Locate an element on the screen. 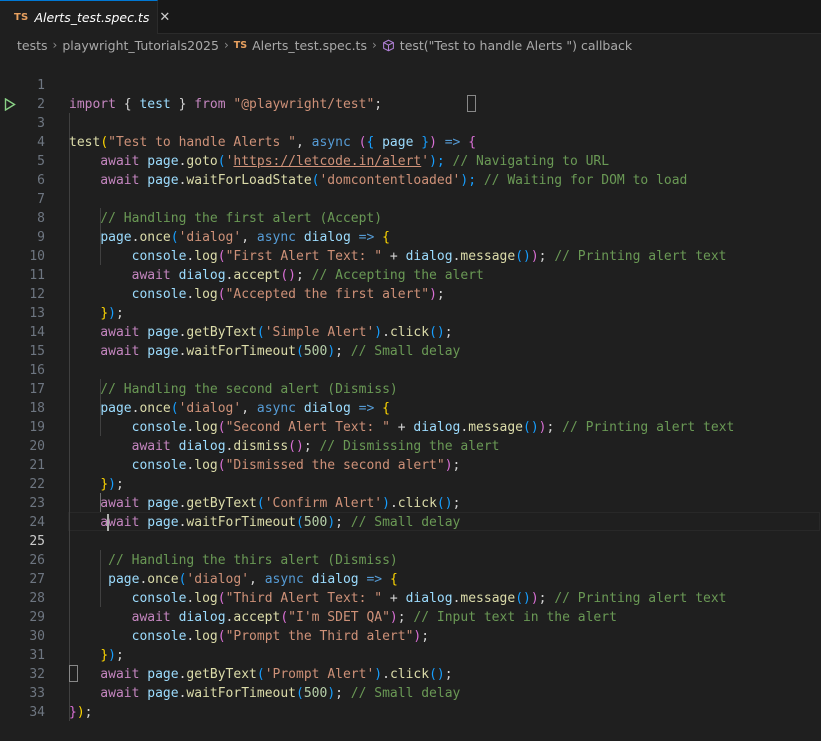 The width and height of the screenshot is (821, 741). cube-icon is located at coordinates (388, 45).